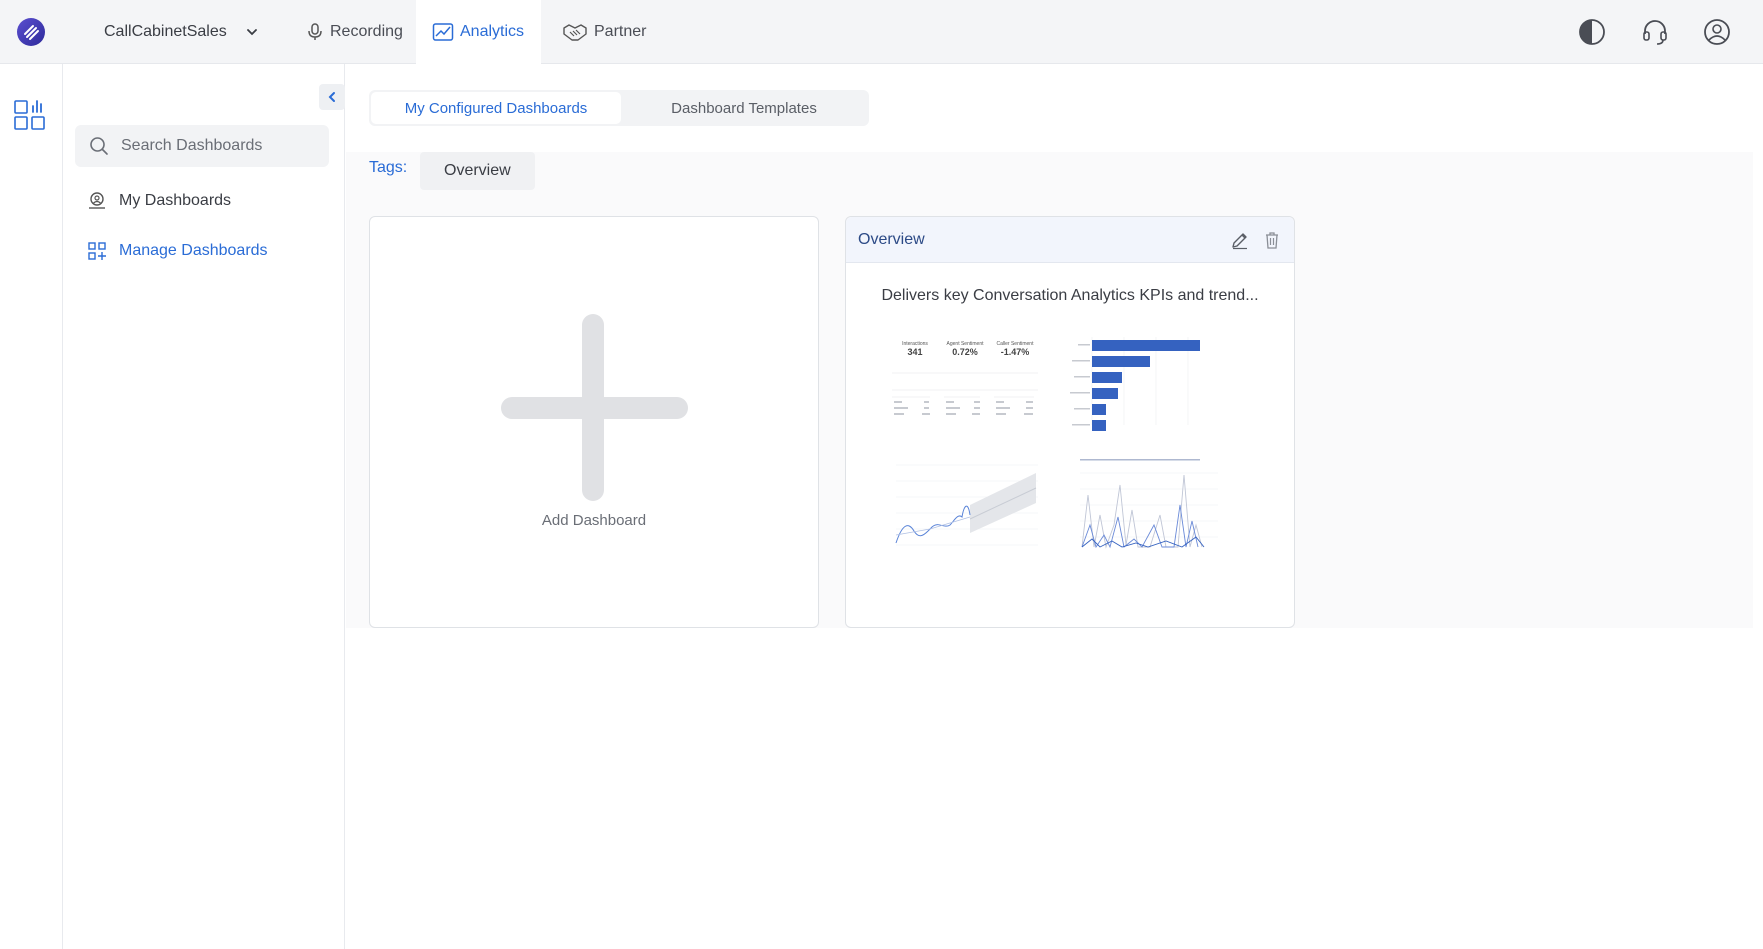 Image resolution: width=1763 pixels, height=949 pixels. What do you see at coordinates (496, 108) in the screenshot?
I see `tab-my-configured-dashboards: My Configured Dashboards` at bounding box center [496, 108].